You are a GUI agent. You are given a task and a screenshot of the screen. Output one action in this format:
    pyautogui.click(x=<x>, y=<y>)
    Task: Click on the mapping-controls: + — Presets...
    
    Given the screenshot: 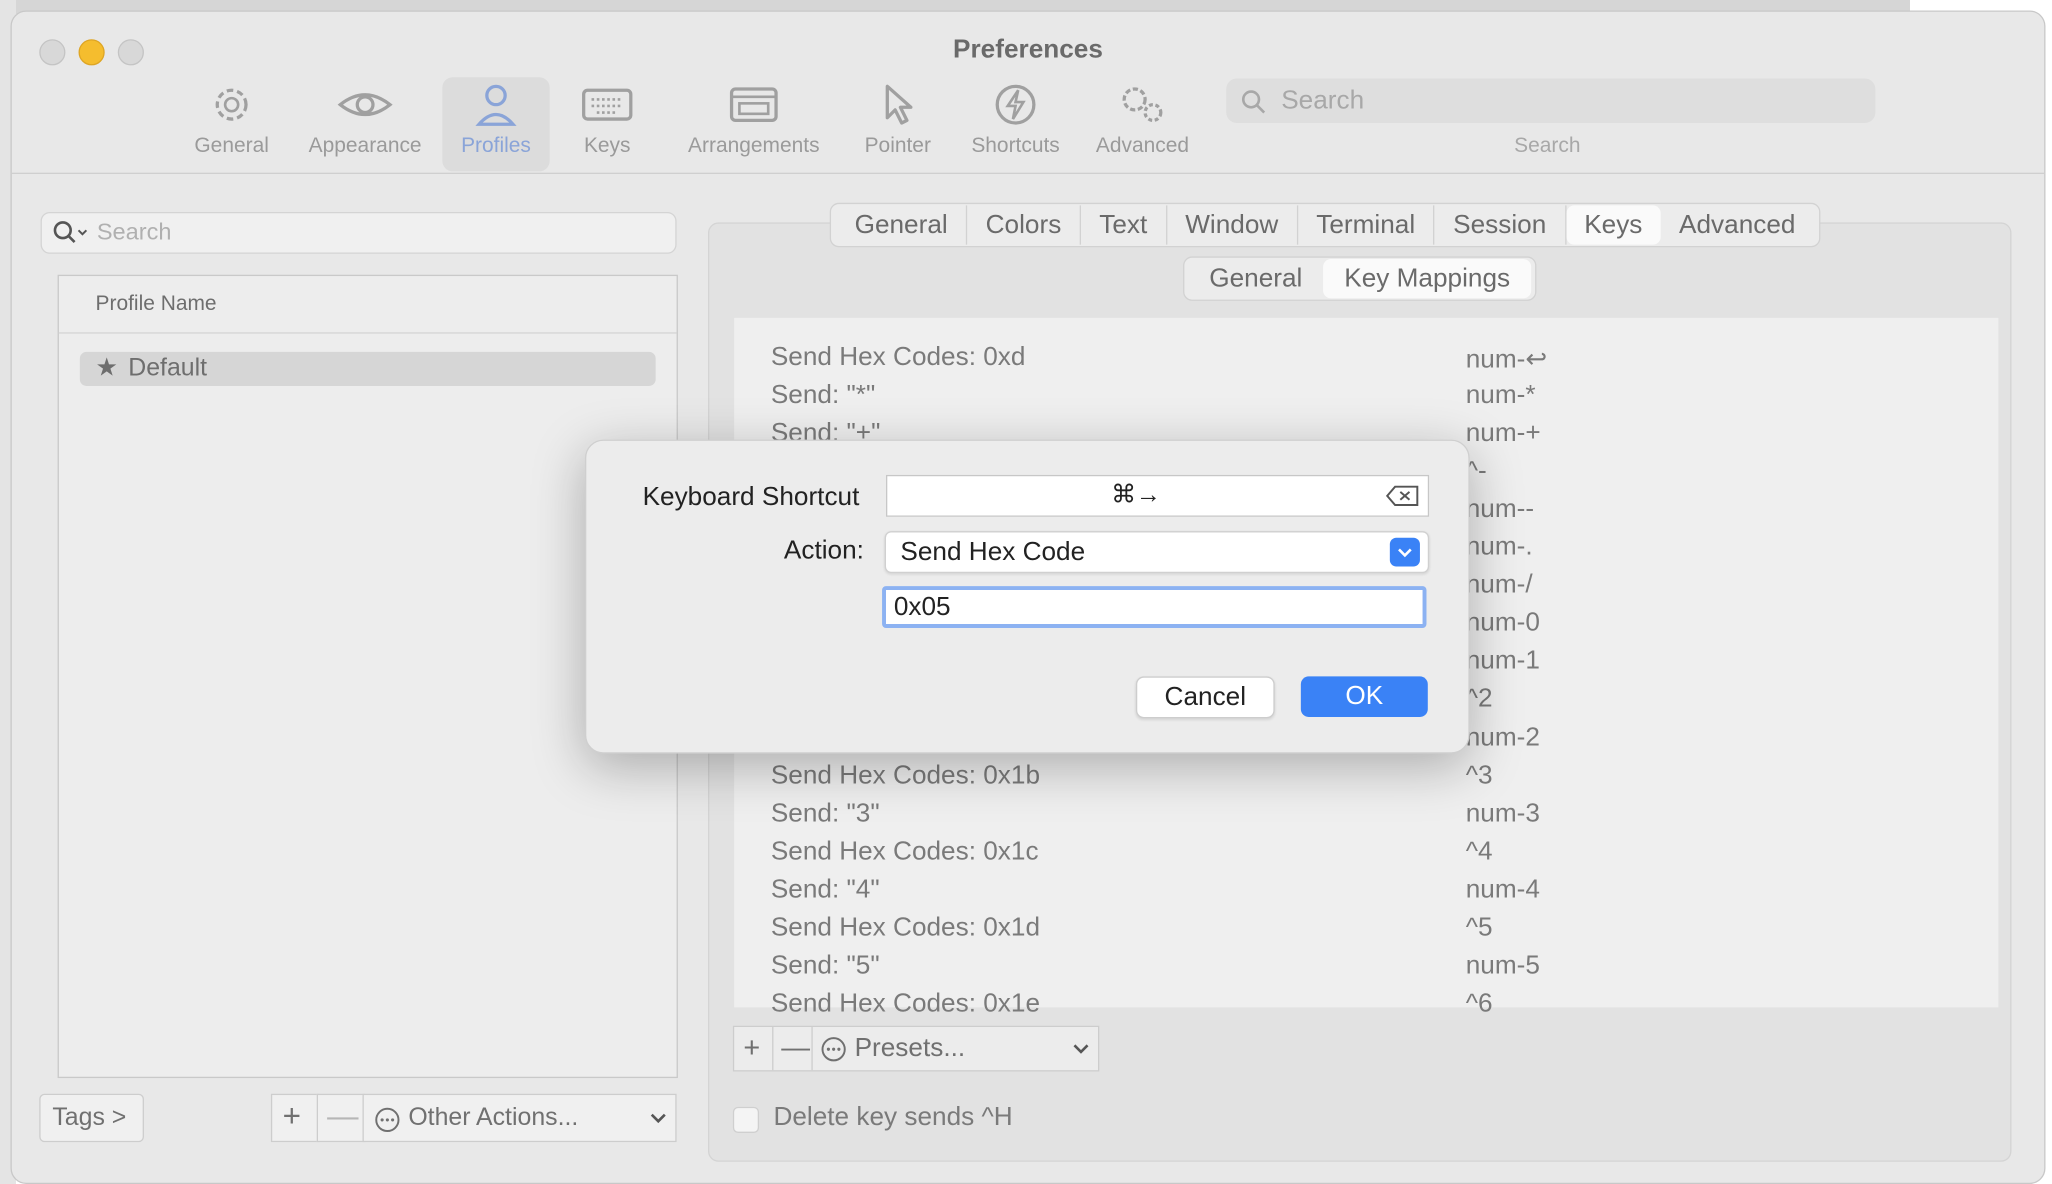 What is the action you would take?
    pyautogui.click(x=916, y=1048)
    